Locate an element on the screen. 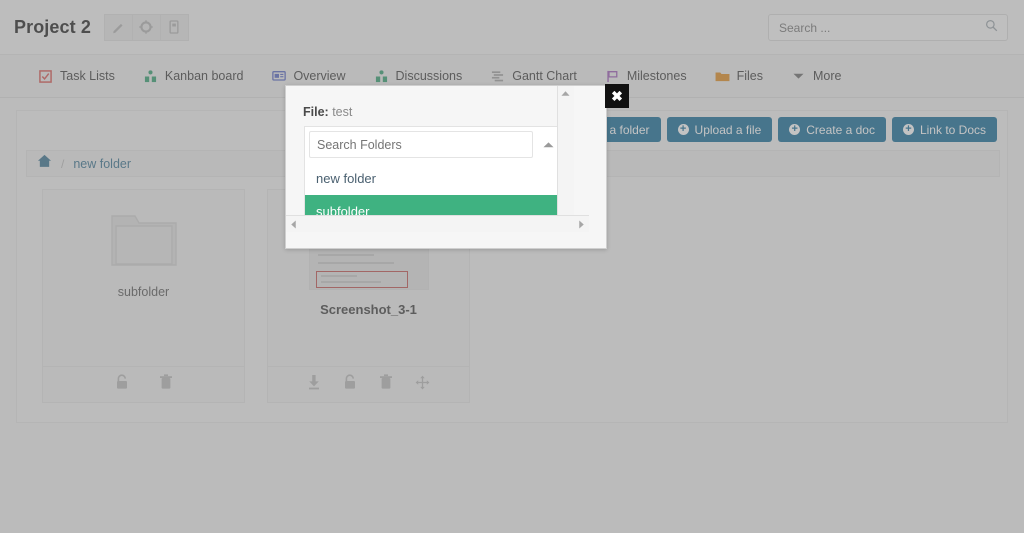  close-icon: ✖ is located at coordinates (617, 95).